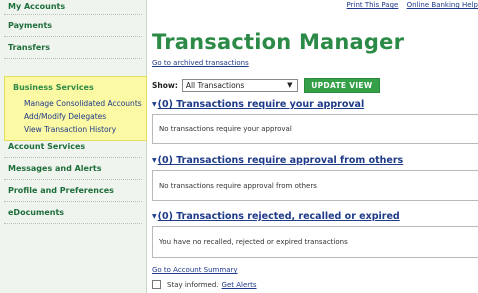 This screenshot has height=293, width=478. What do you see at coordinates (278, 42) in the screenshot?
I see `page-title: Transaction Manager` at bounding box center [278, 42].